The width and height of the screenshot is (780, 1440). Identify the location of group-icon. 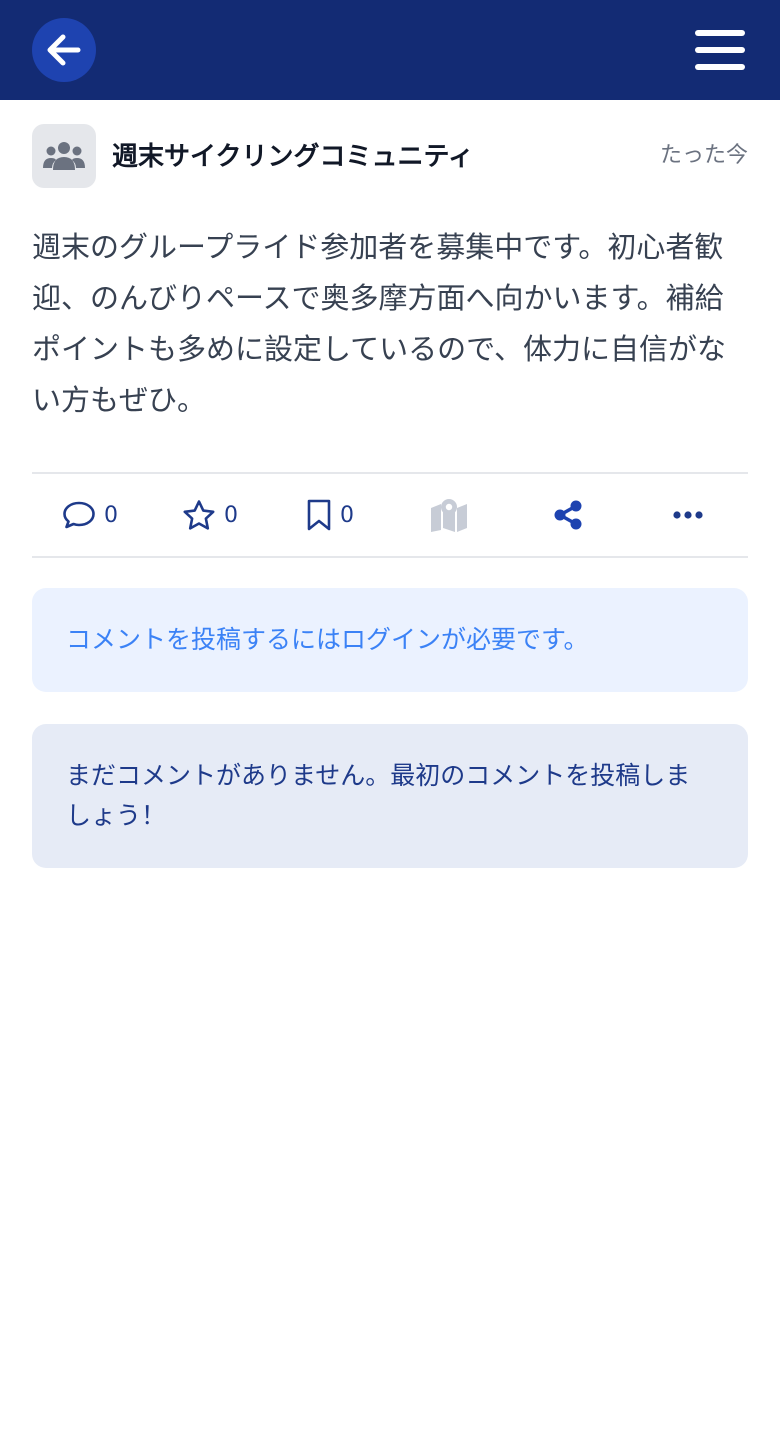
(64, 156).